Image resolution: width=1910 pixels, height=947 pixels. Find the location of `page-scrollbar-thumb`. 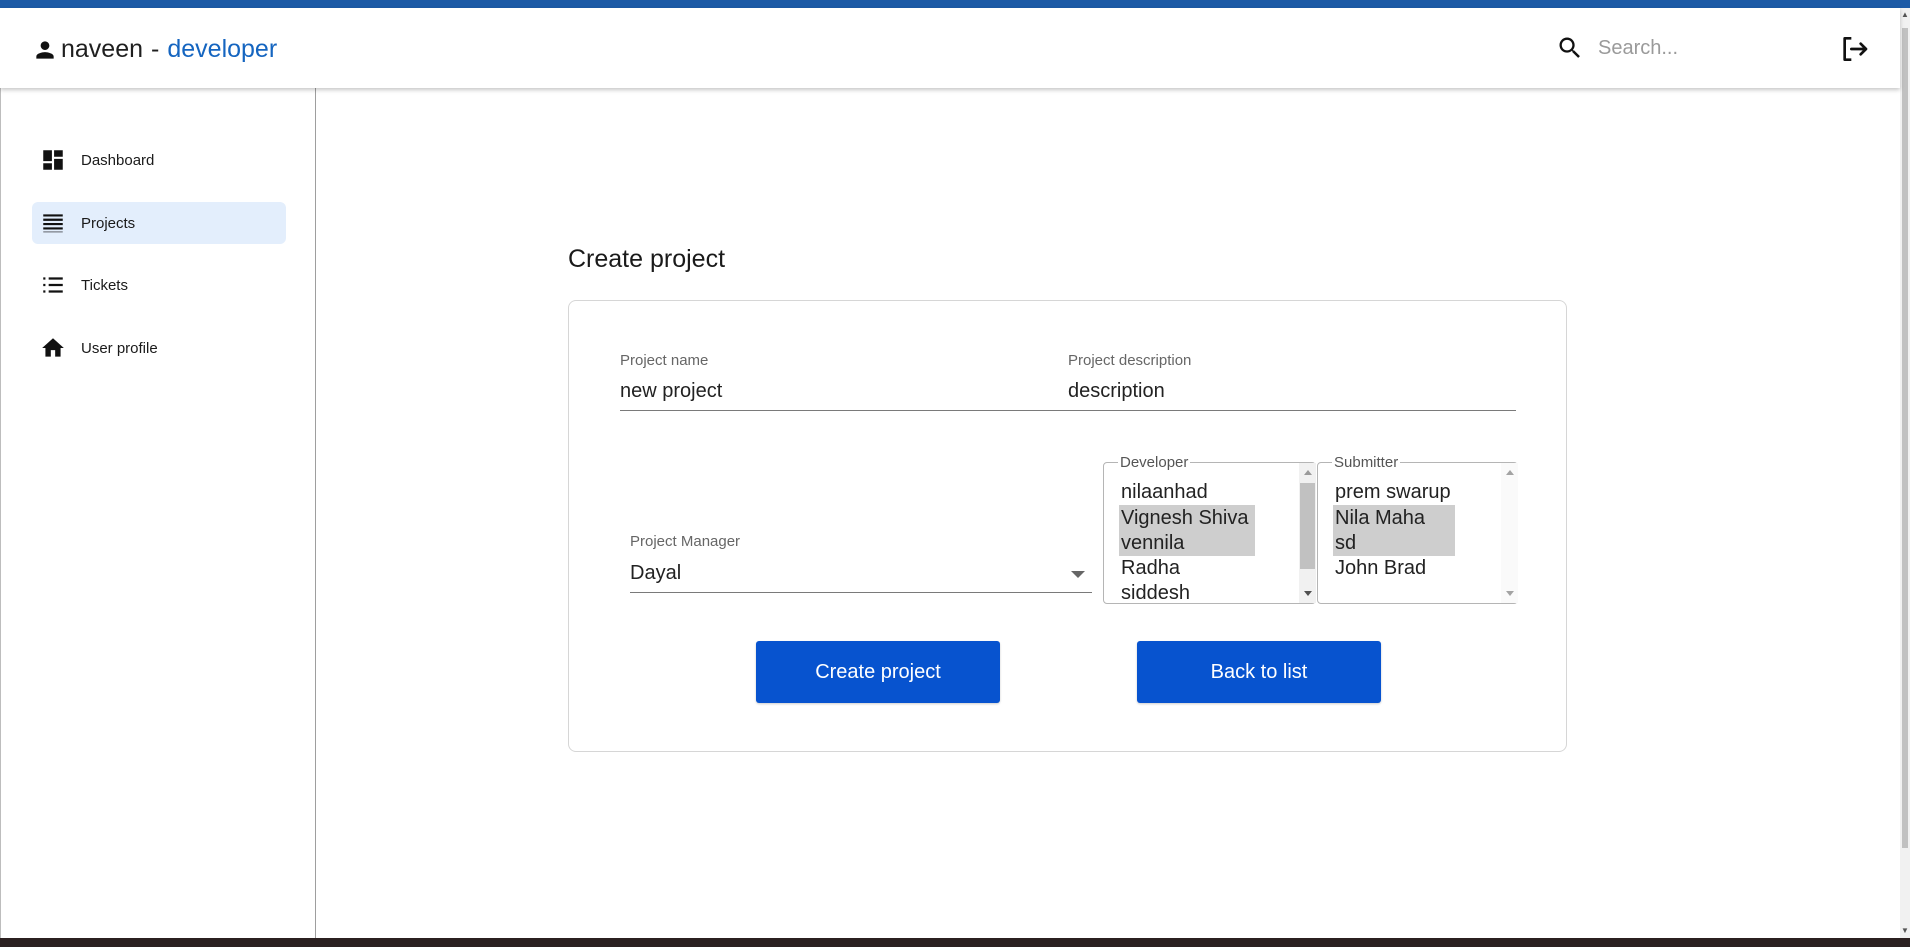

page-scrollbar-thumb is located at coordinates (1905, 438).